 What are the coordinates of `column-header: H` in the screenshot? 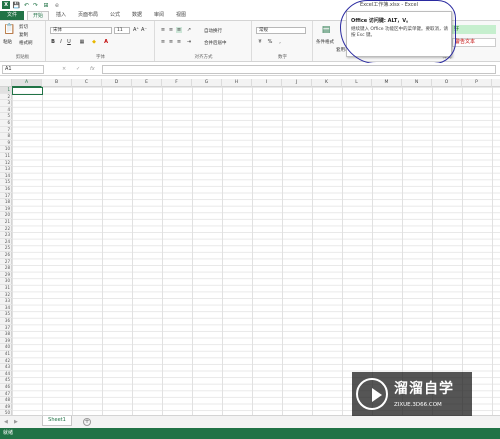 It's located at (237, 83).